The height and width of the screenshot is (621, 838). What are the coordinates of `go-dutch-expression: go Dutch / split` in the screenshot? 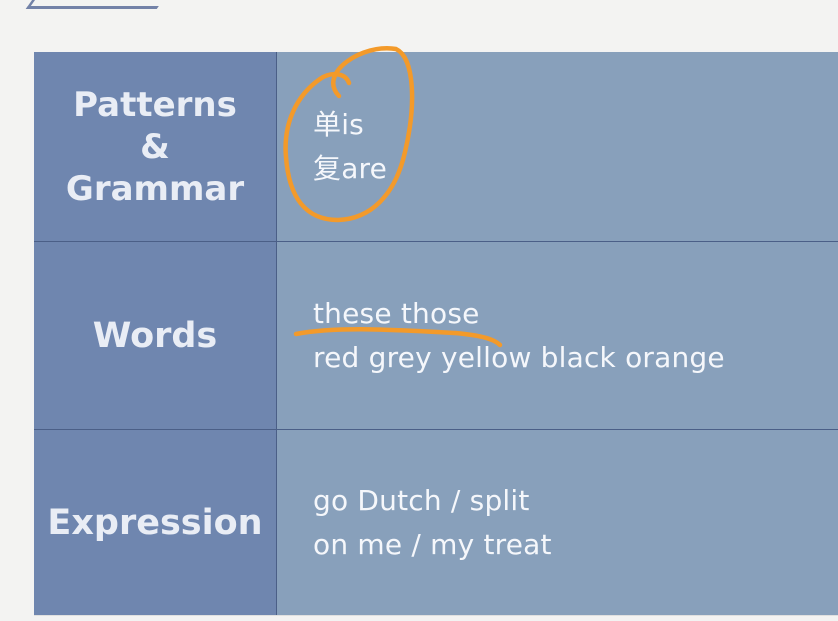 It's located at (421, 500).